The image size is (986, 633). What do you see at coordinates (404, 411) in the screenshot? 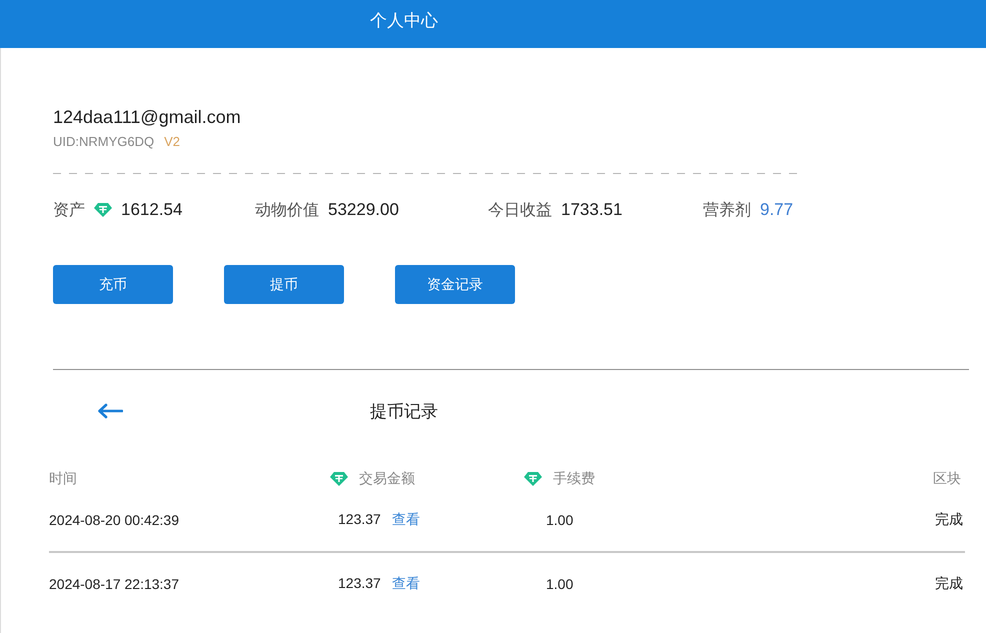
I see `section-title: 提币记录` at bounding box center [404, 411].